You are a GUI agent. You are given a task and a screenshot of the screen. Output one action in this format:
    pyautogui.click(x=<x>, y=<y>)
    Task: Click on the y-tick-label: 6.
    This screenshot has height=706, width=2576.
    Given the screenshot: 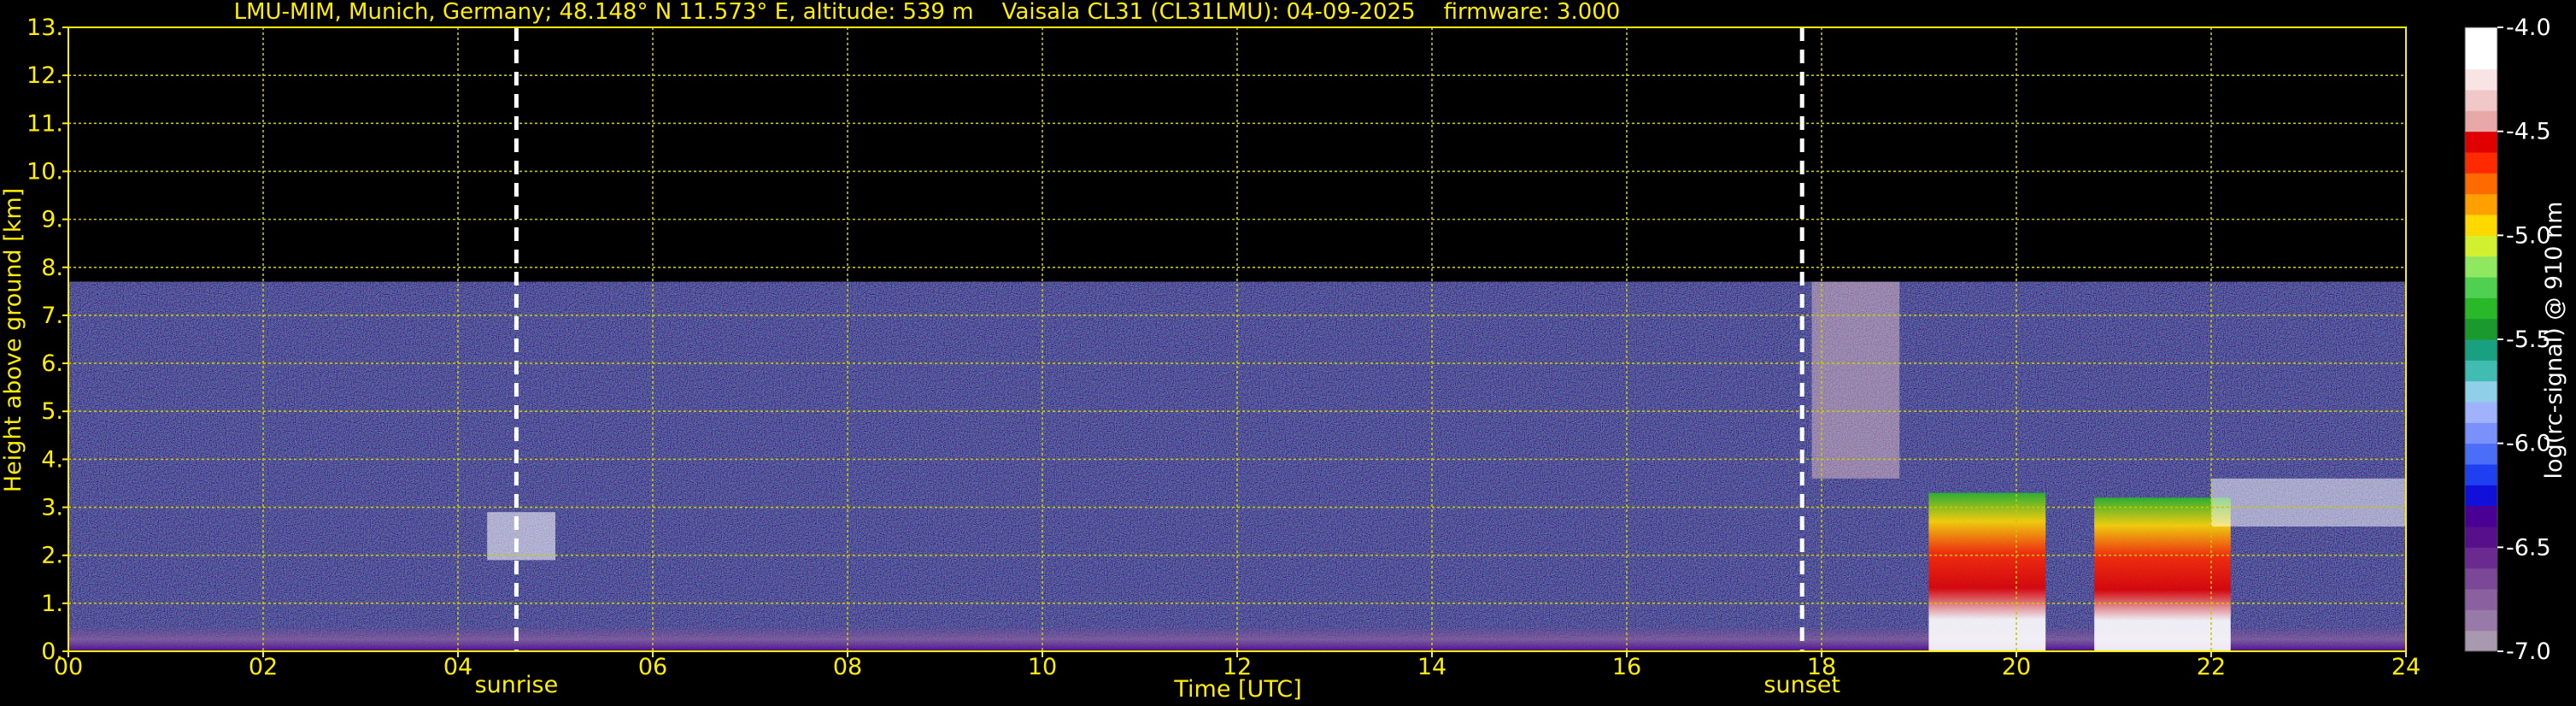 What is the action you would take?
    pyautogui.click(x=52, y=363)
    